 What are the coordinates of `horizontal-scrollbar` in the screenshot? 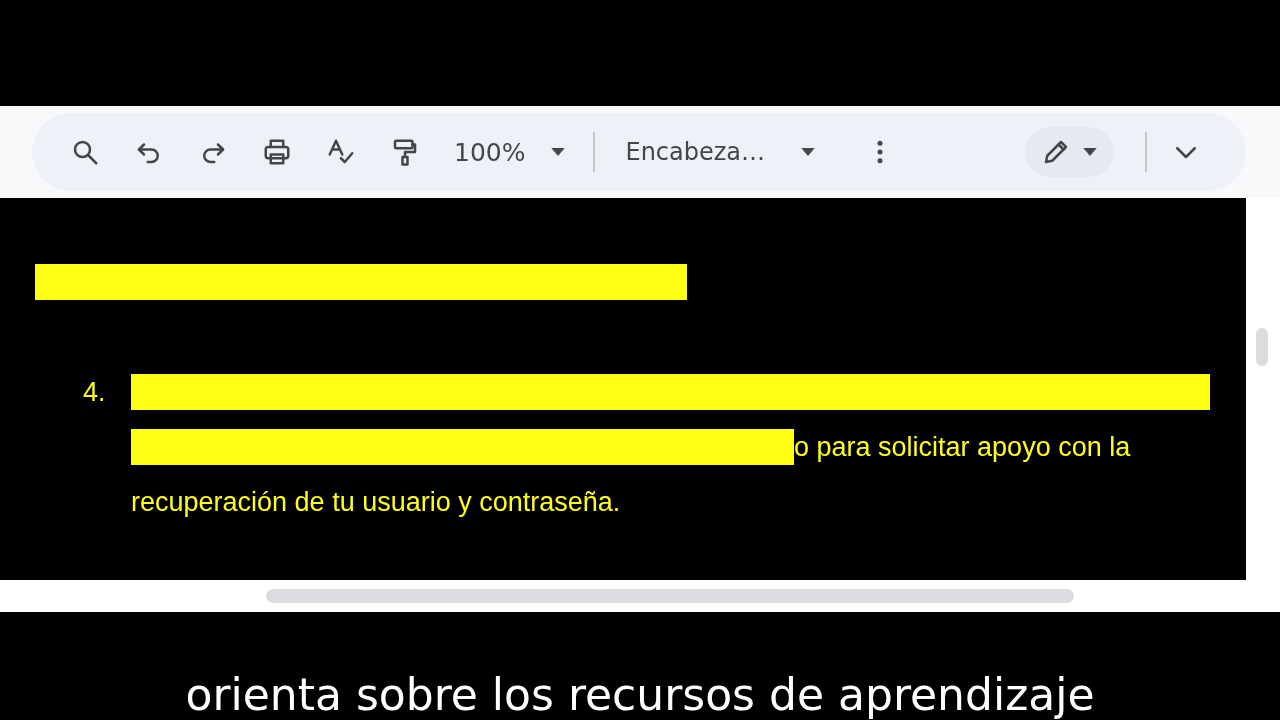 It's located at (670, 596).